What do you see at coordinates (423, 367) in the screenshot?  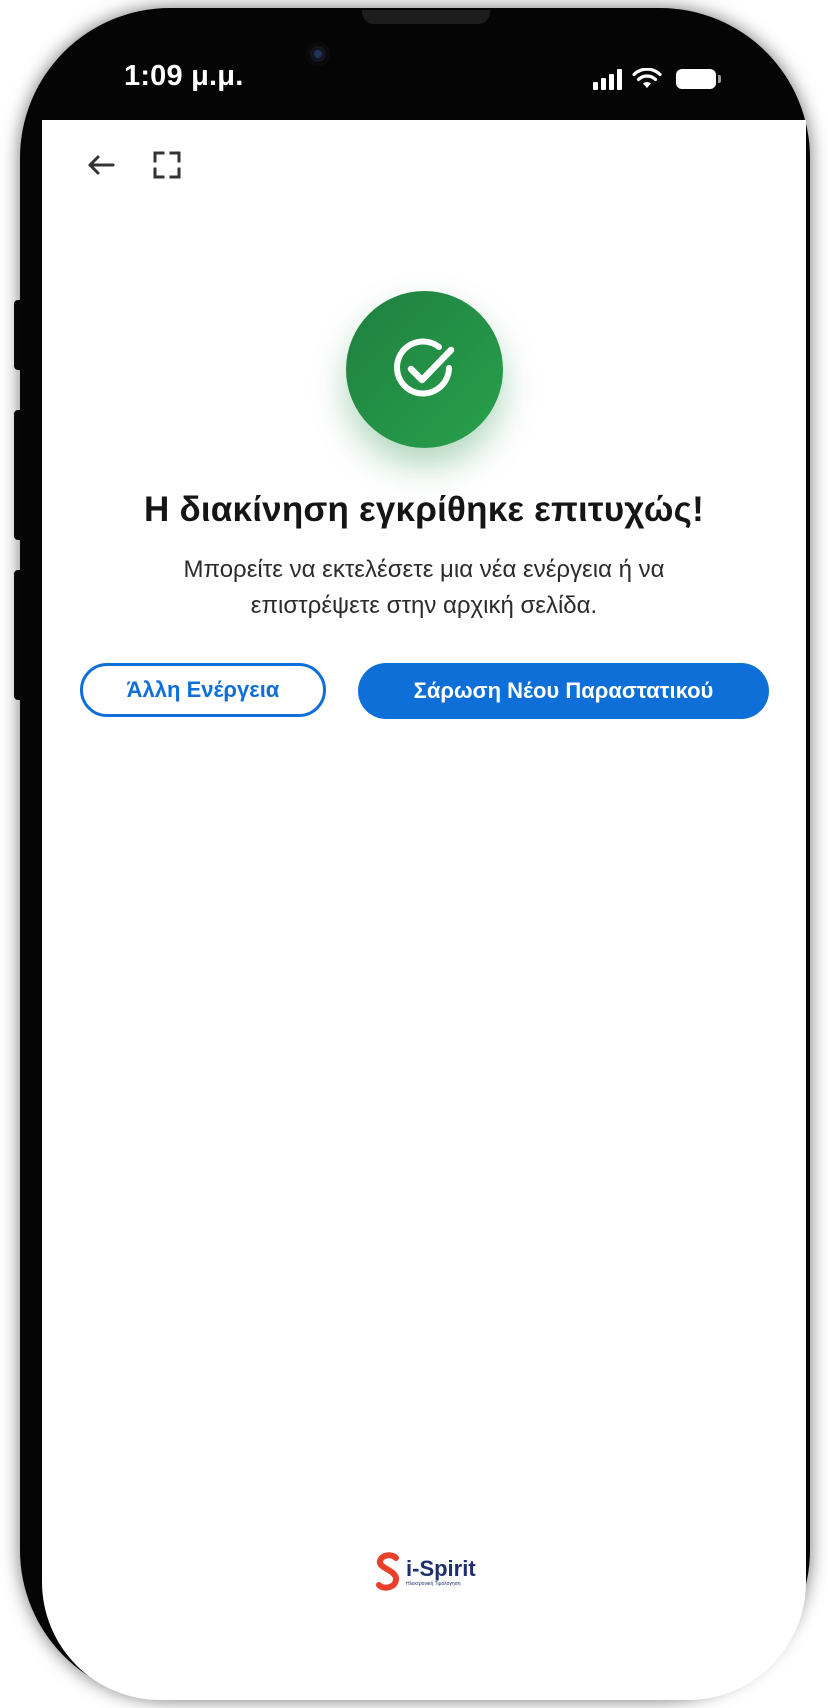 I see `check-circle-icon` at bounding box center [423, 367].